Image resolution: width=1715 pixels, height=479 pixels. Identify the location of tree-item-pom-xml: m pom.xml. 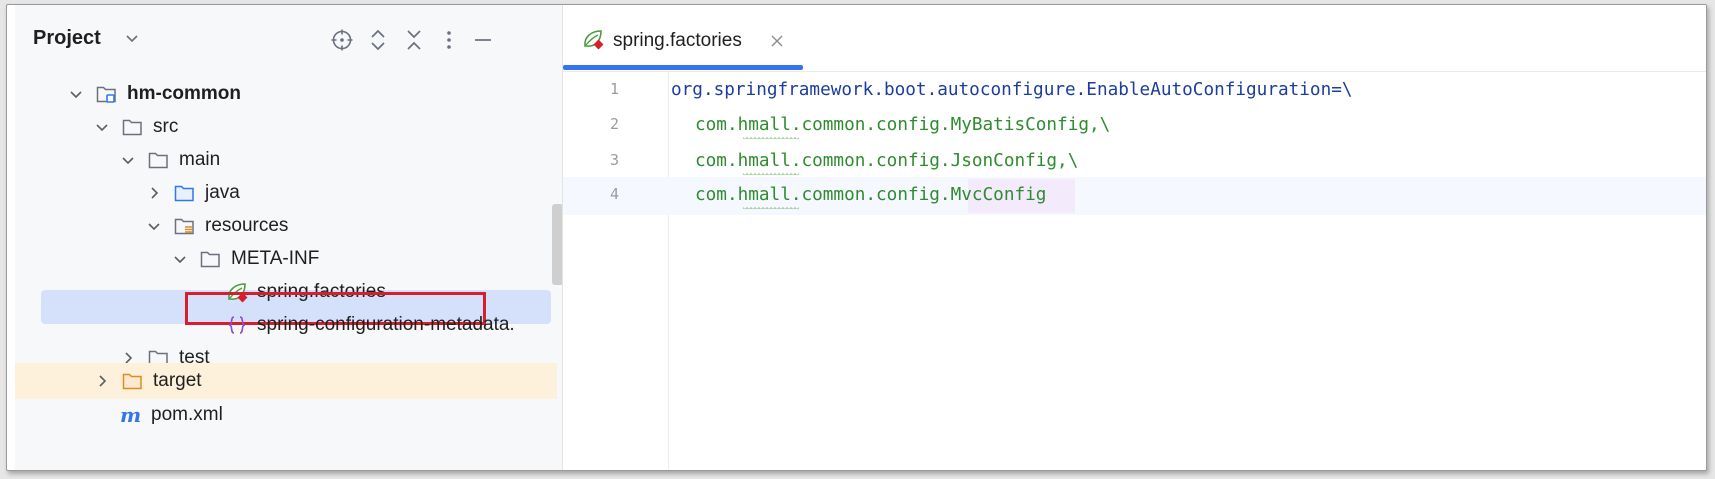
(285, 415).